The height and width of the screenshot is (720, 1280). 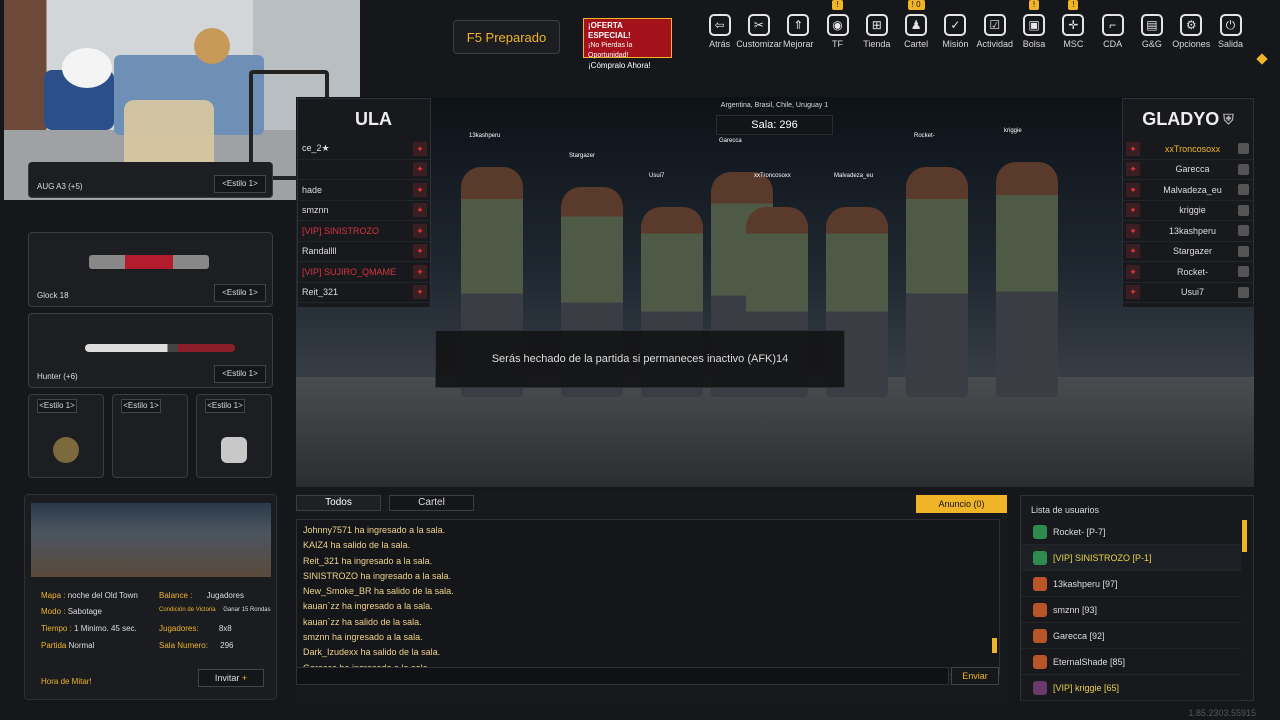 I want to click on team-player-row: ✦ Usui7, so click(x=1188, y=293).